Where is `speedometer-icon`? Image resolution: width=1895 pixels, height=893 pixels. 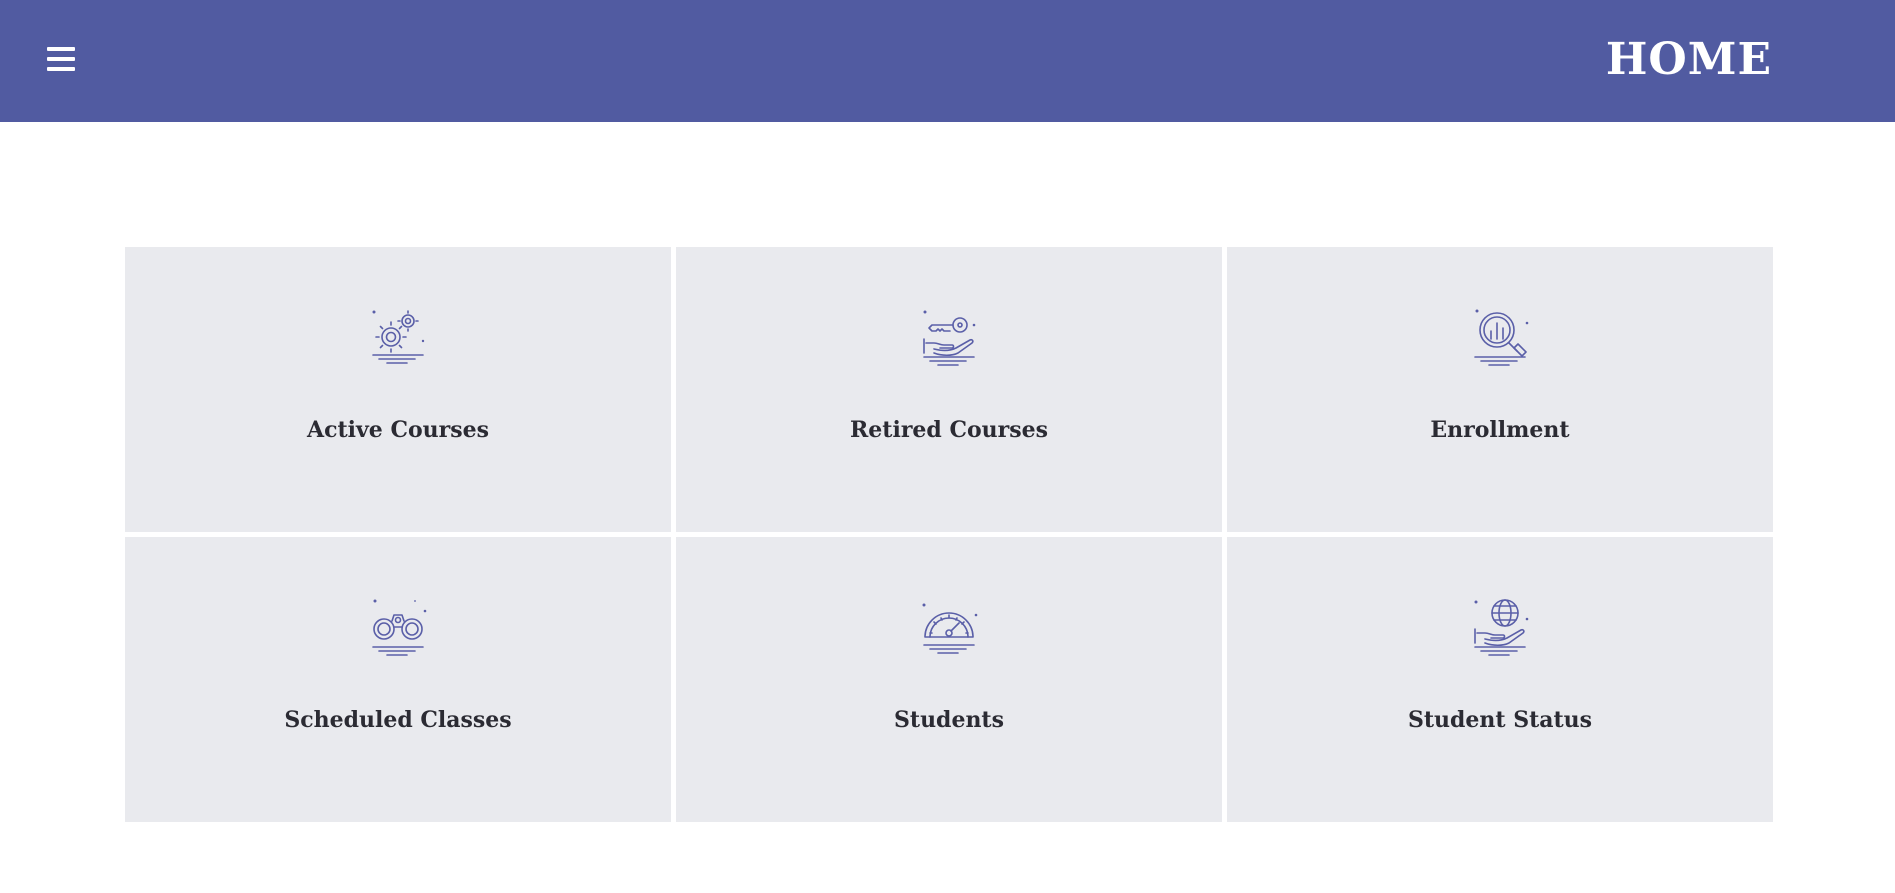
speedometer-icon is located at coordinates (949, 626).